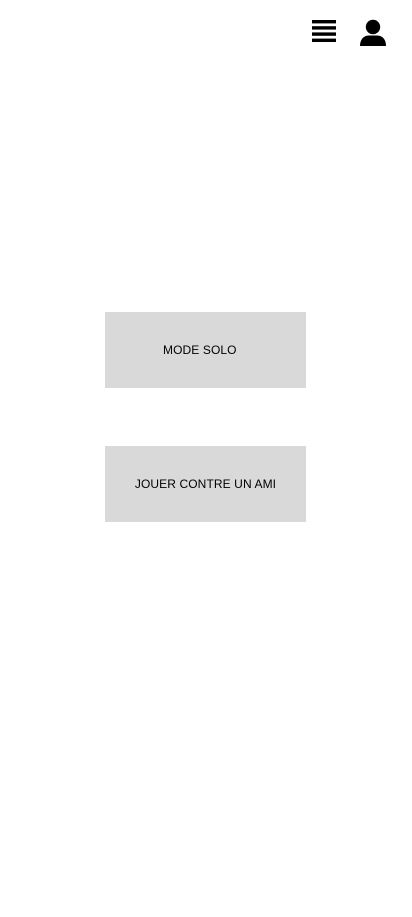 This screenshot has width=412, height=917. I want to click on play-vs-friend-button: JOUER CONTRE UN AMI, so click(205, 484).